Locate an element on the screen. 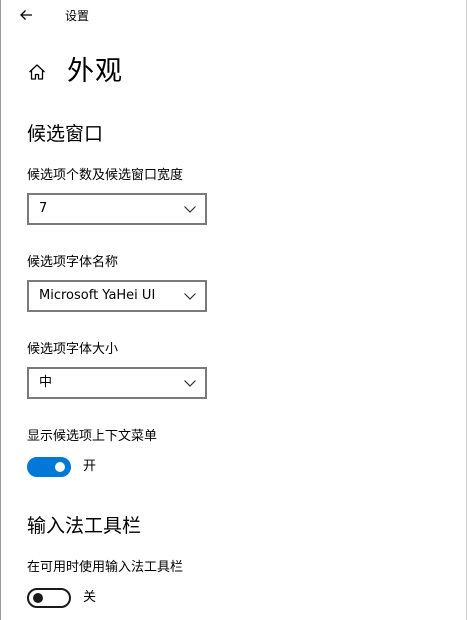 The width and height of the screenshot is (467, 620). back-arrow-icon is located at coordinates (26, 15).